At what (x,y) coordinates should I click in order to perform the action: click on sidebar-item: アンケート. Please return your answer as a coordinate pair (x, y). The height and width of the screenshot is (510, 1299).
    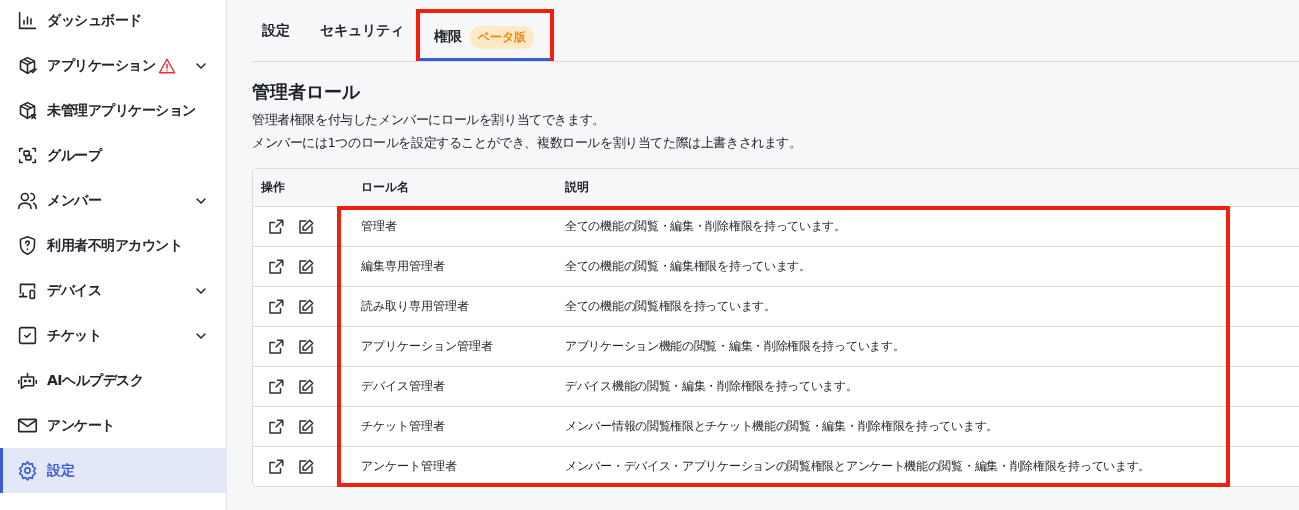
    Looking at the image, I should click on (113, 425).